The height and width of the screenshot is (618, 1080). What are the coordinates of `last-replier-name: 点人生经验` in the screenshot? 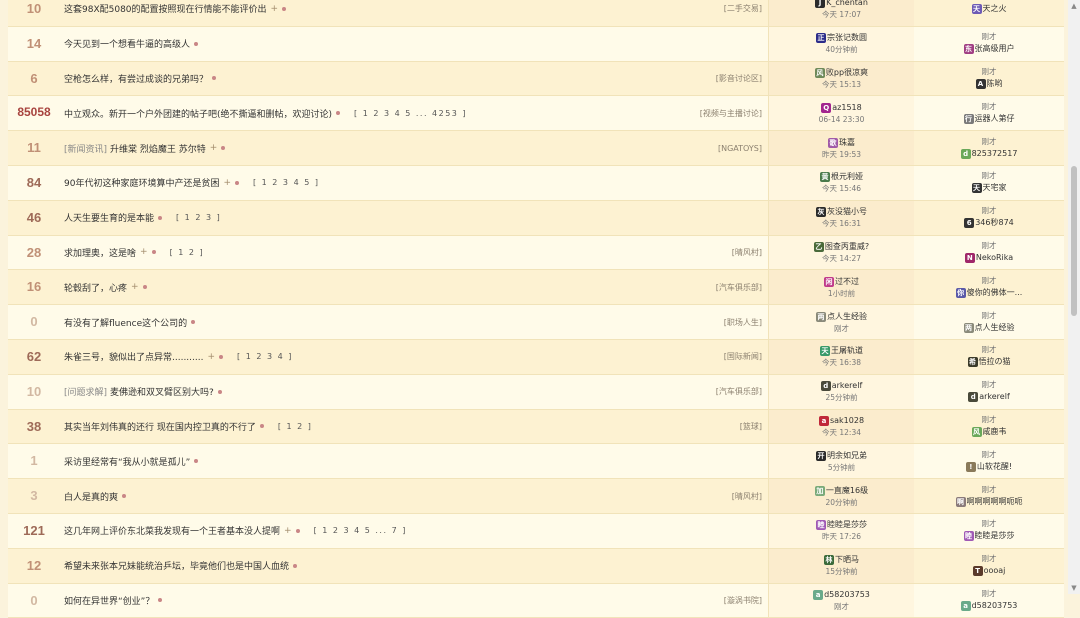 It's located at (995, 328).